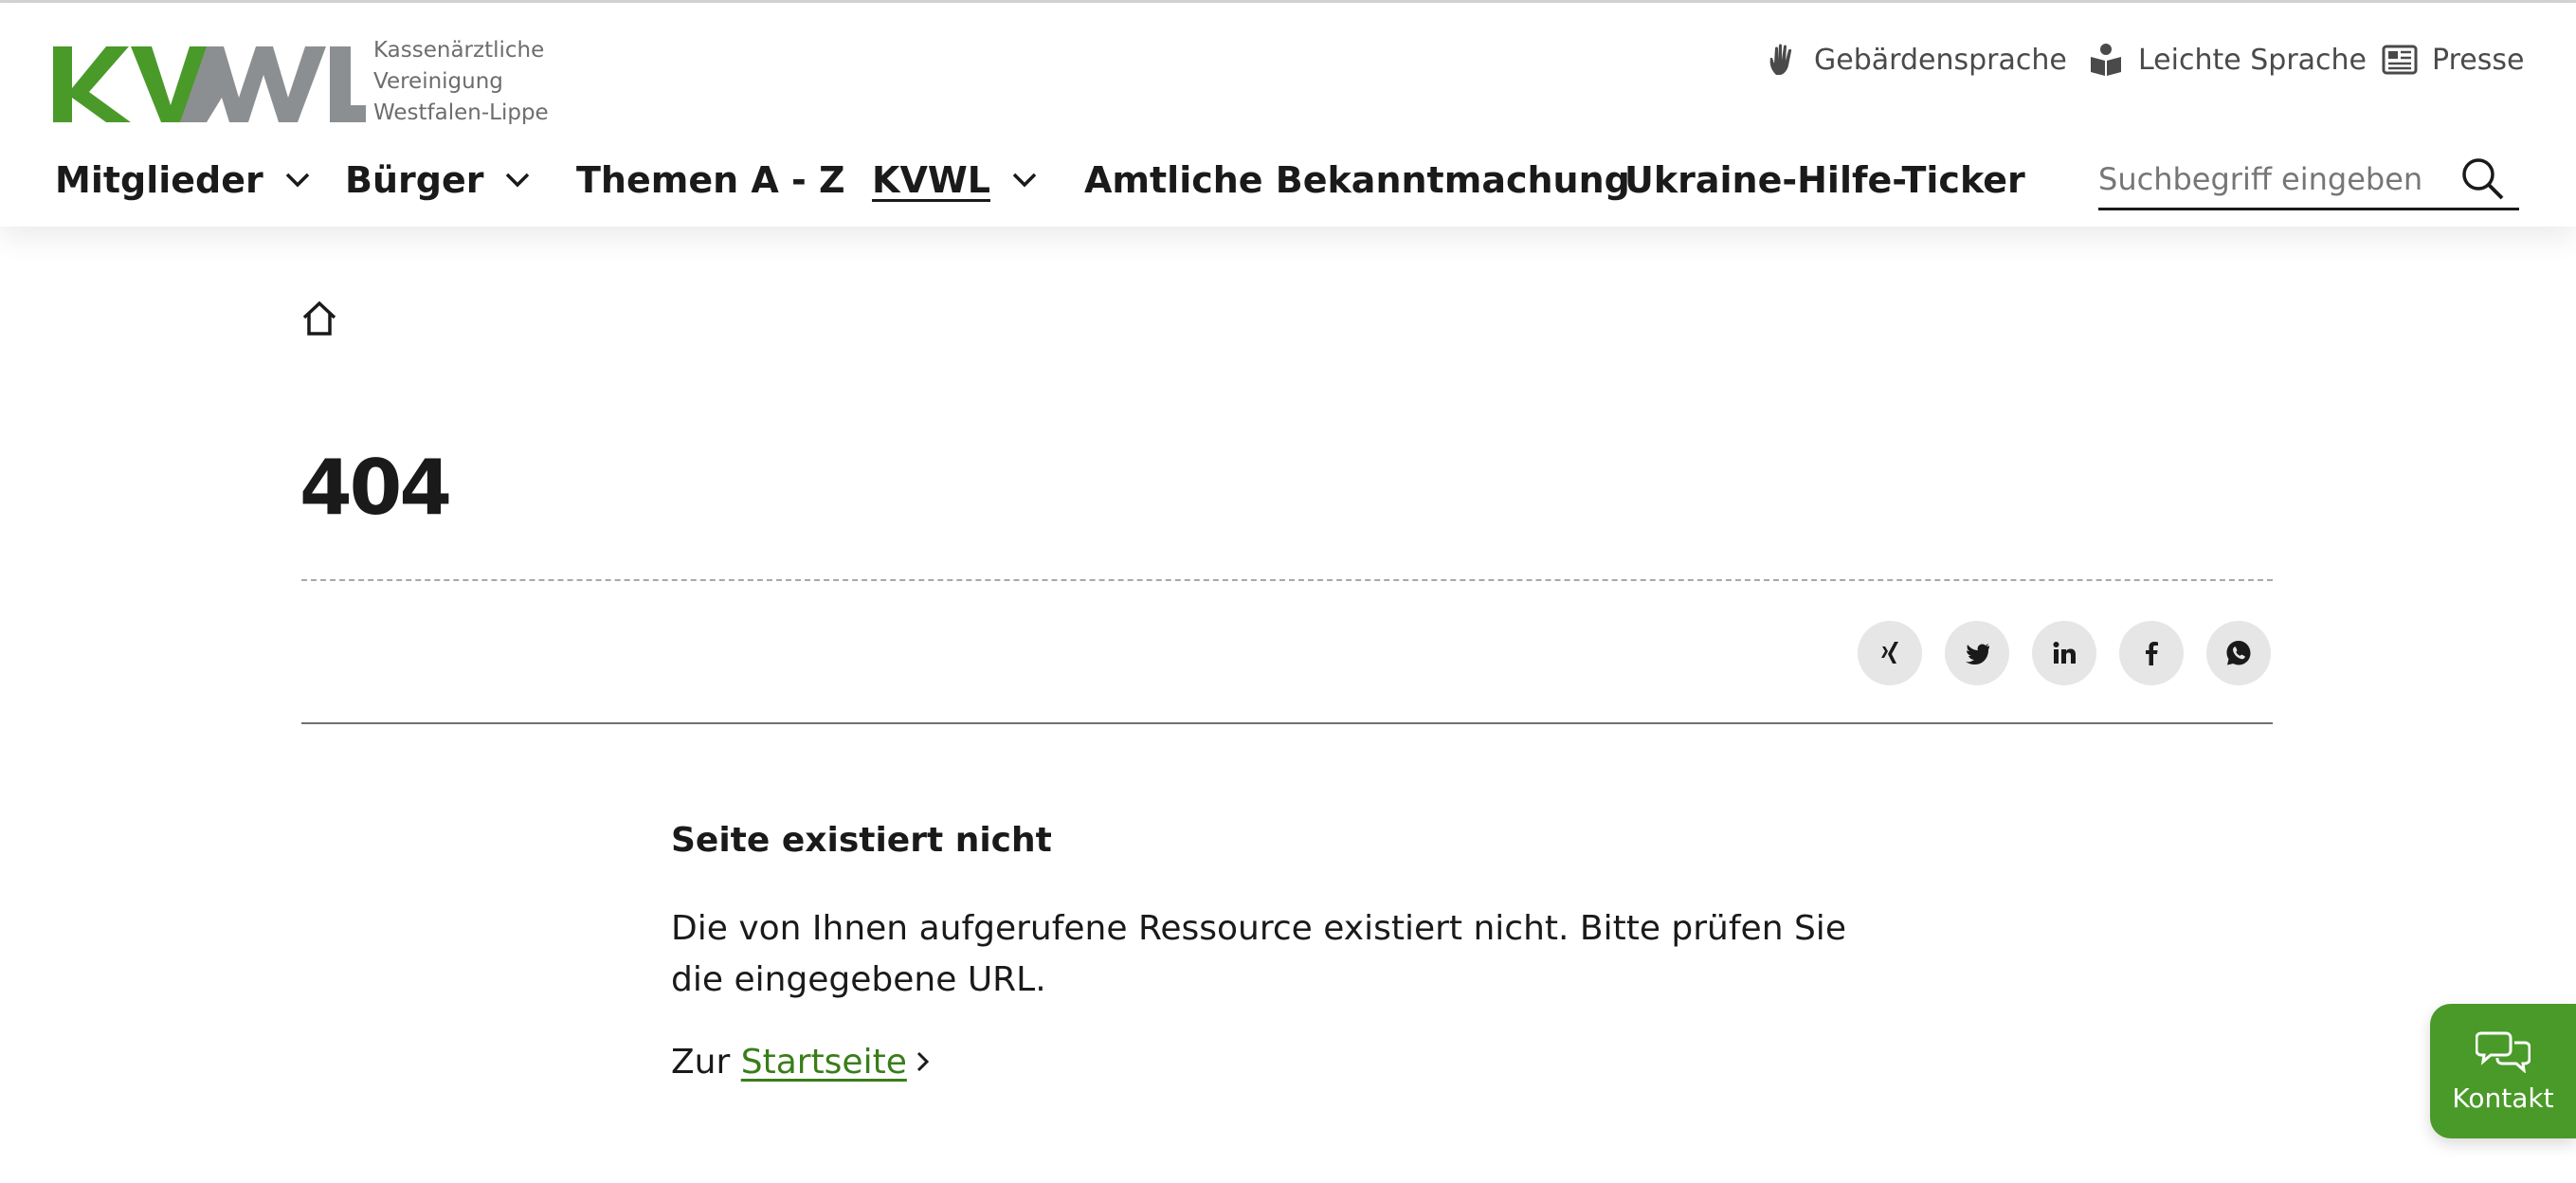  I want to click on easy-language-icon, so click(2106, 60).